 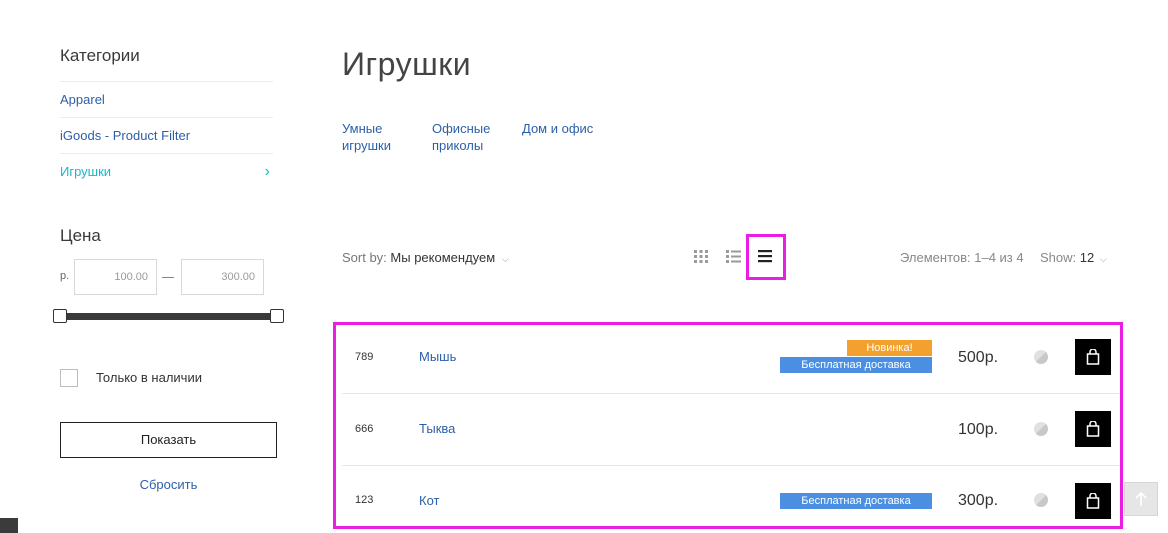 I want to click on category-item-apparel: Apparel, so click(x=166, y=100).